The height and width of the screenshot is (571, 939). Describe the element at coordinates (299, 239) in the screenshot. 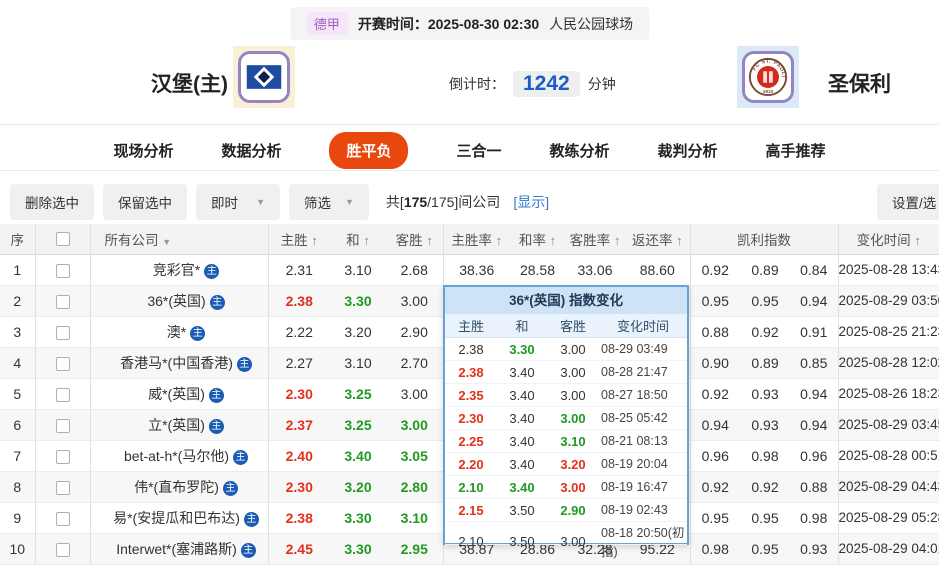

I see `header-home-odds: 主胜 ↑` at that location.